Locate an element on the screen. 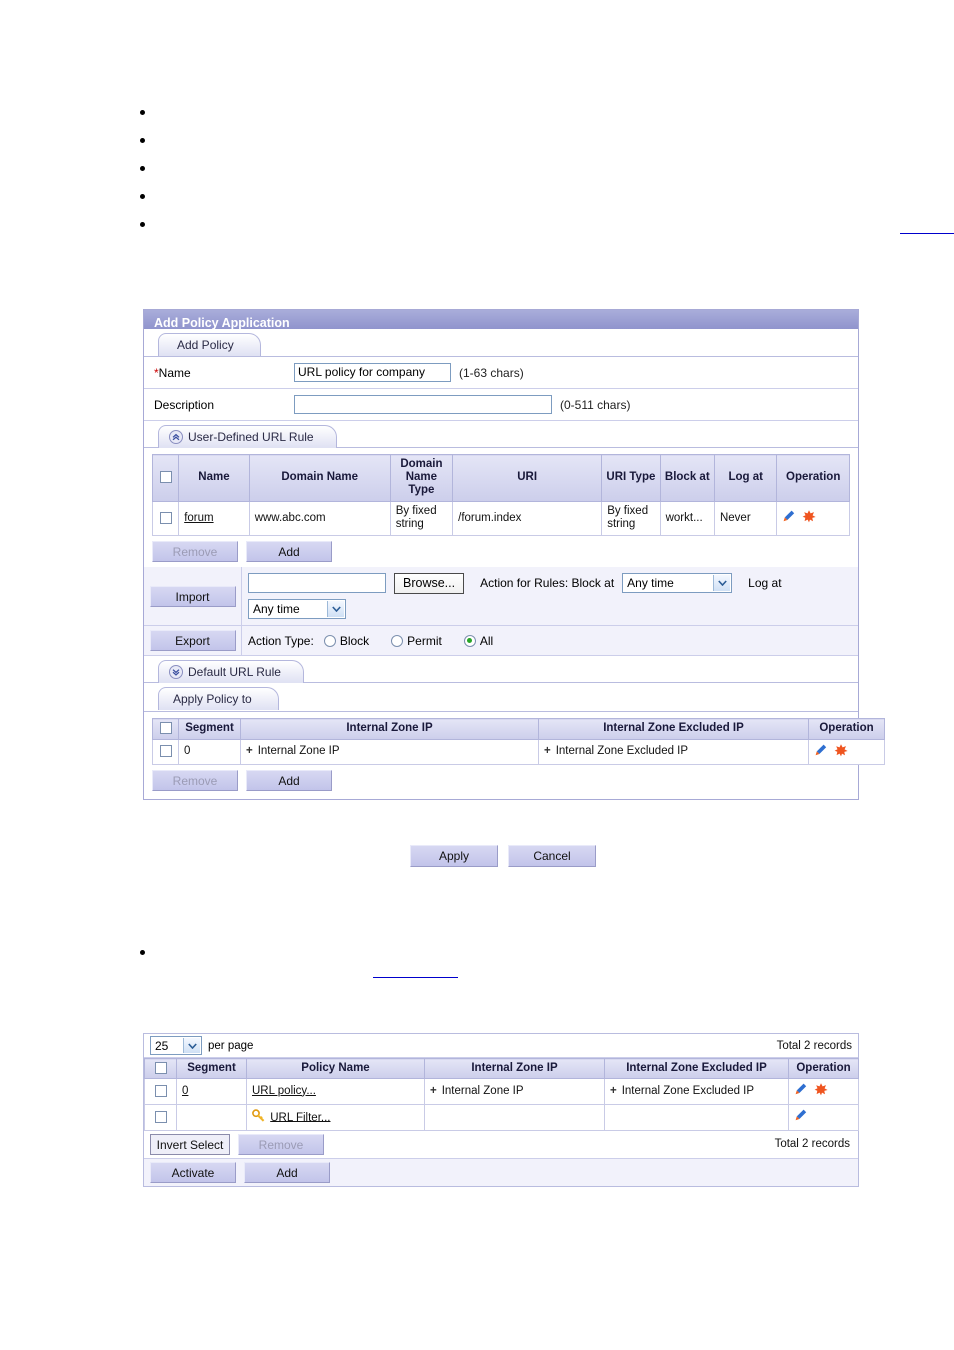  radio-permit is located at coordinates (397, 640).